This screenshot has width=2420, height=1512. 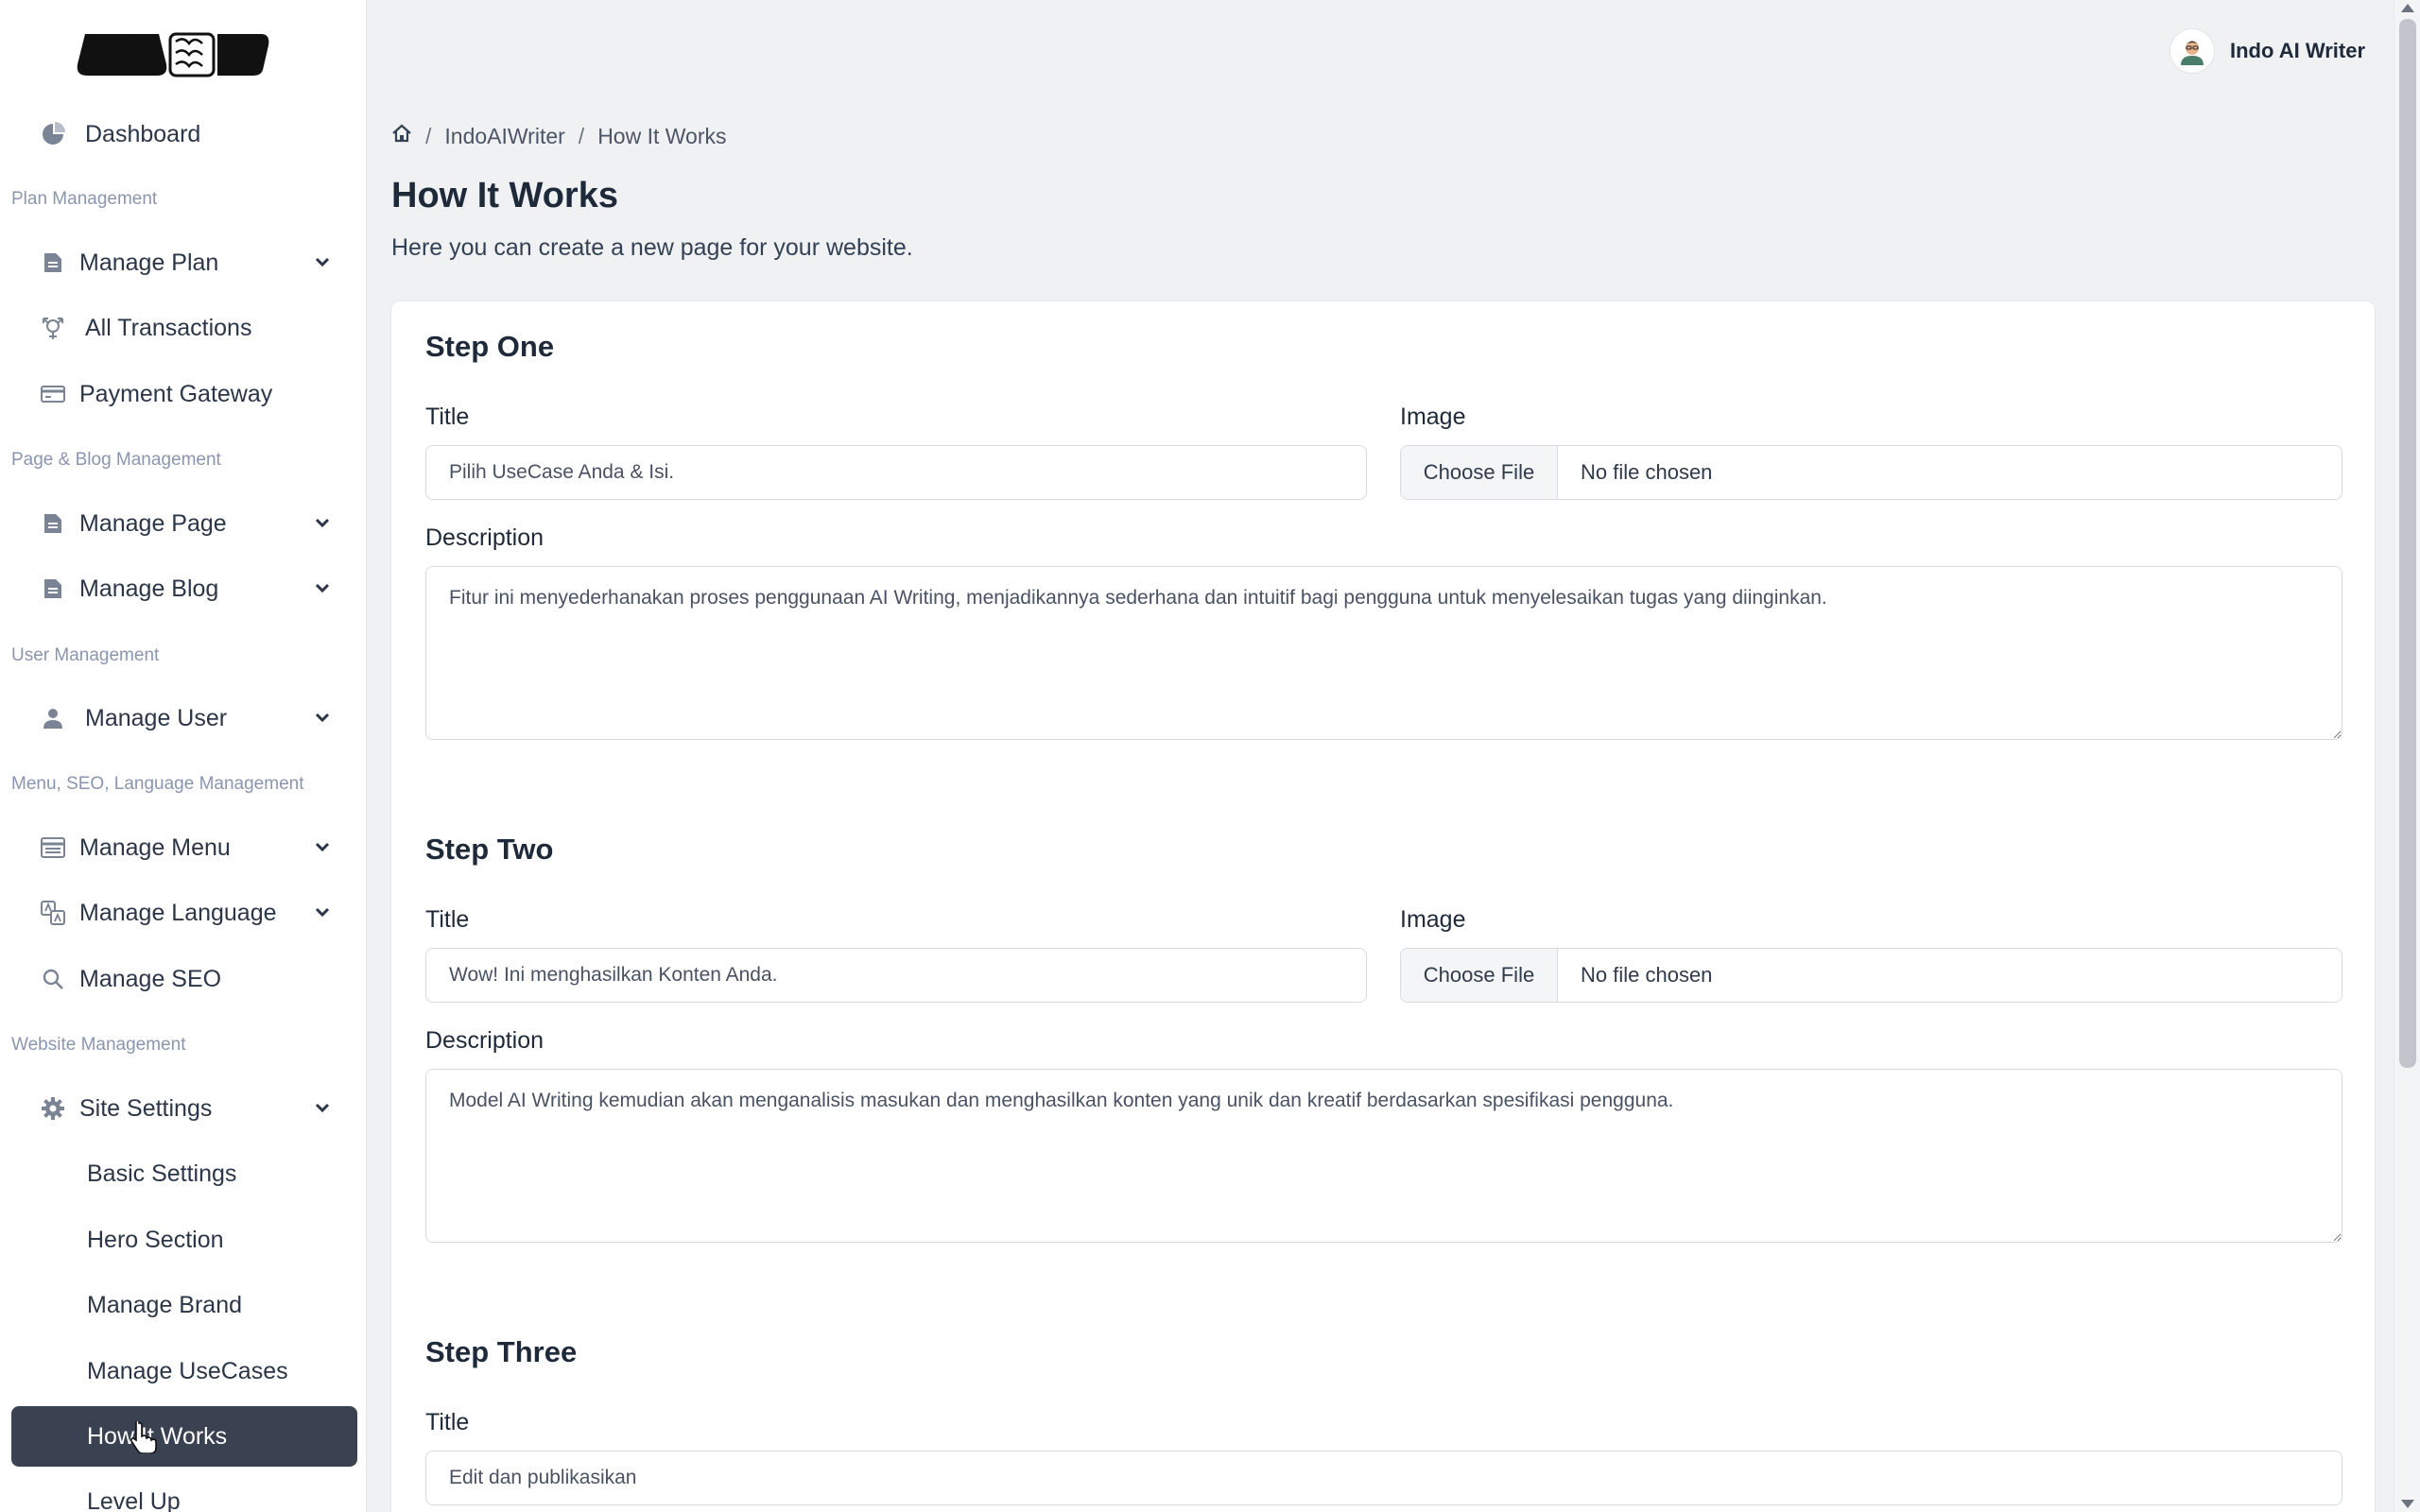 I want to click on sidebar-item-manage-usecases: Manage UseCases, so click(x=184, y=1371).